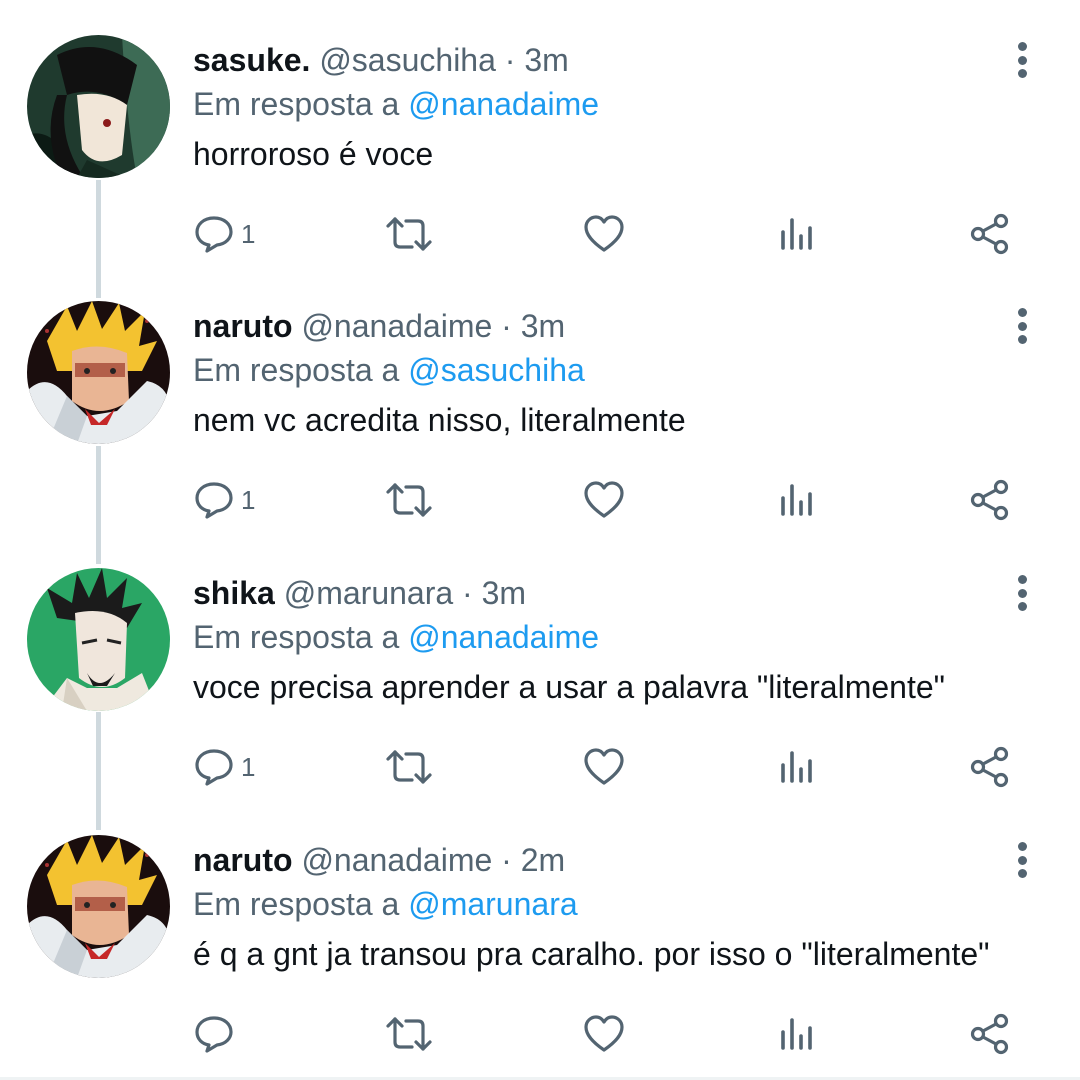  Describe the element at coordinates (533, 860) in the screenshot. I see `timestamp: · 2m` at that location.